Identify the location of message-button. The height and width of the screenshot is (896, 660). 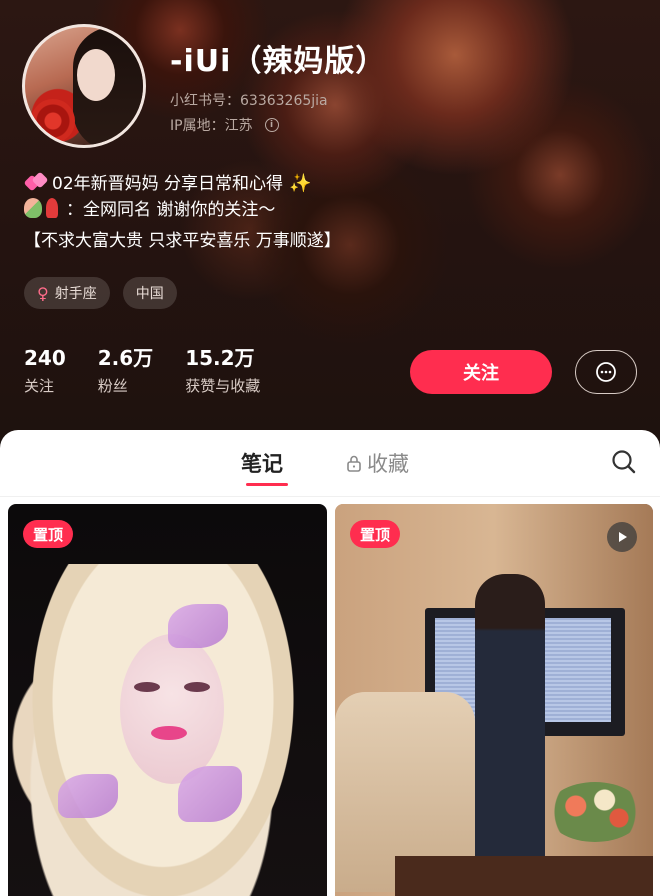
(606, 372).